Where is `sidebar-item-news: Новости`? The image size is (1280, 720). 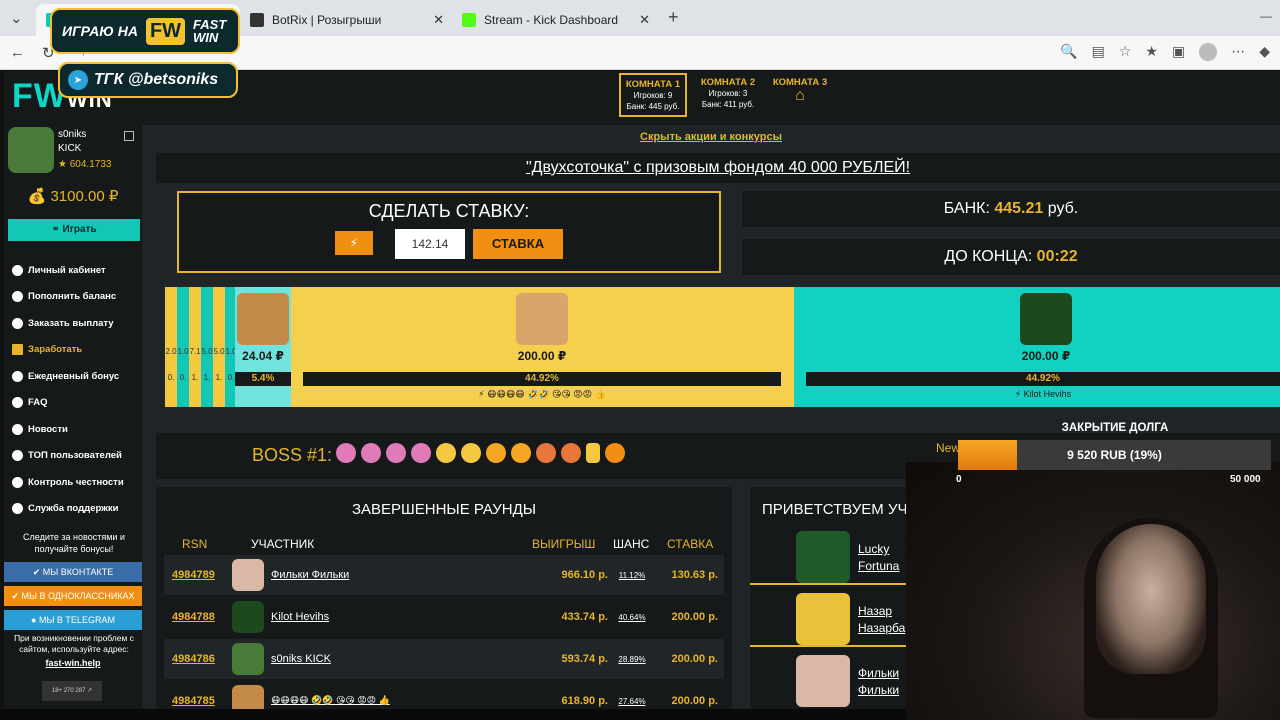
sidebar-item-news: Новости is located at coordinates (76, 429).